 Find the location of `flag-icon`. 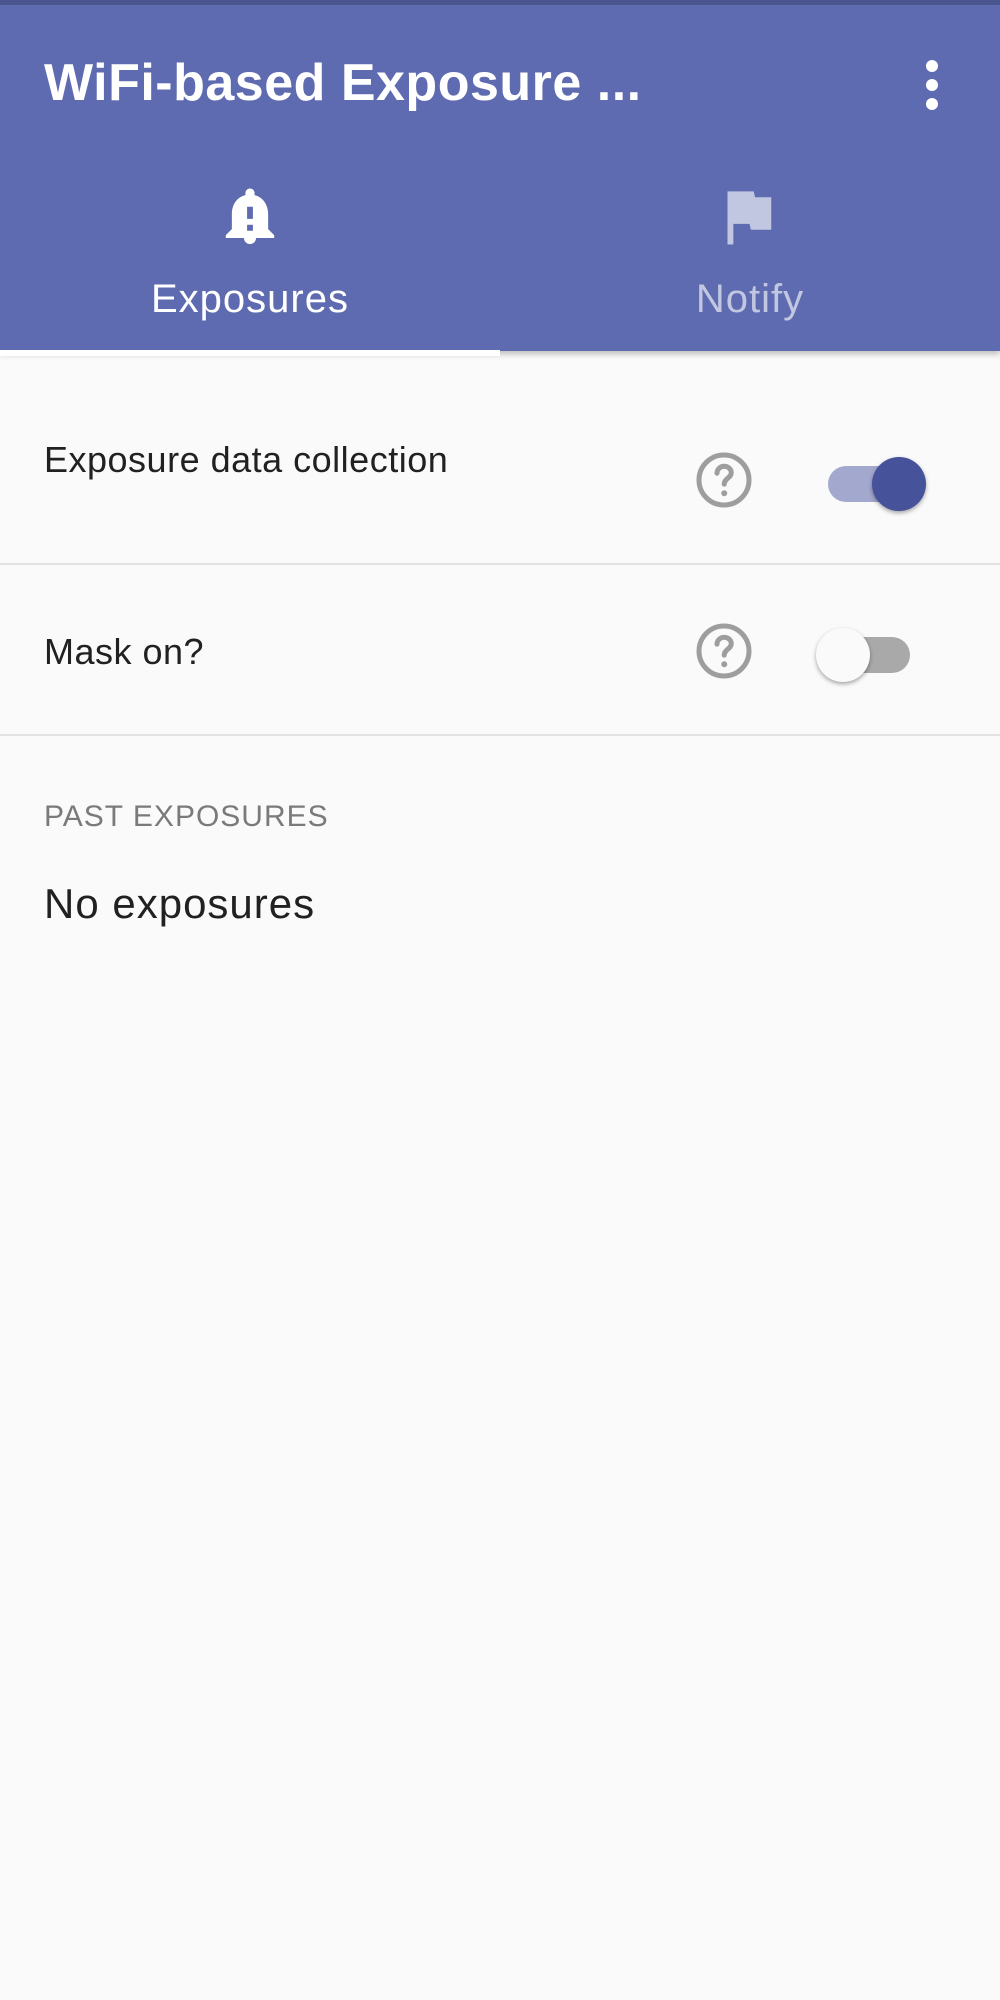

flag-icon is located at coordinates (749, 218).